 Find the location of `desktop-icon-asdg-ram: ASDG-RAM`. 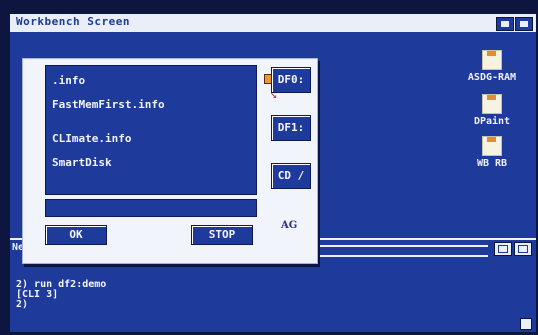

desktop-icon-asdg-ram: ASDG-RAM is located at coordinates (492, 66).